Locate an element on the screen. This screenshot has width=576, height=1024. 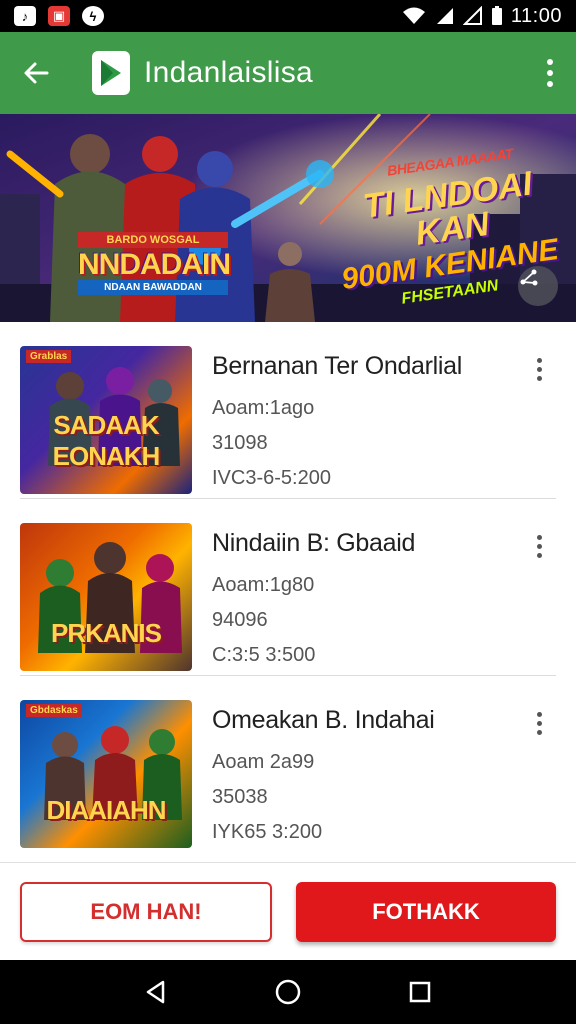
overflow-menu-icon is located at coordinates (550, 73).